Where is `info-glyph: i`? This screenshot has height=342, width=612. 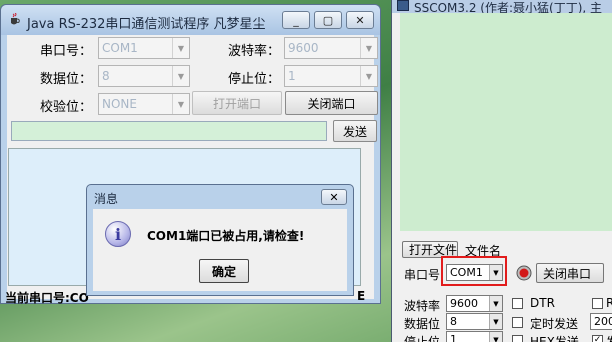
info-glyph: i is located at coordinates (118, 234).